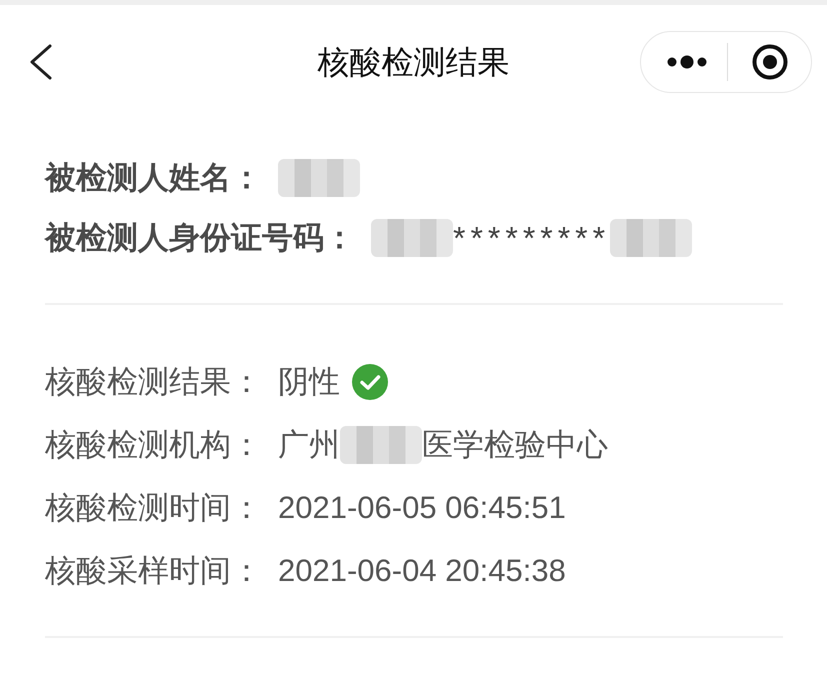 This screenshot has height=684, width=827. I want to click on back-button, so click(41, 62).